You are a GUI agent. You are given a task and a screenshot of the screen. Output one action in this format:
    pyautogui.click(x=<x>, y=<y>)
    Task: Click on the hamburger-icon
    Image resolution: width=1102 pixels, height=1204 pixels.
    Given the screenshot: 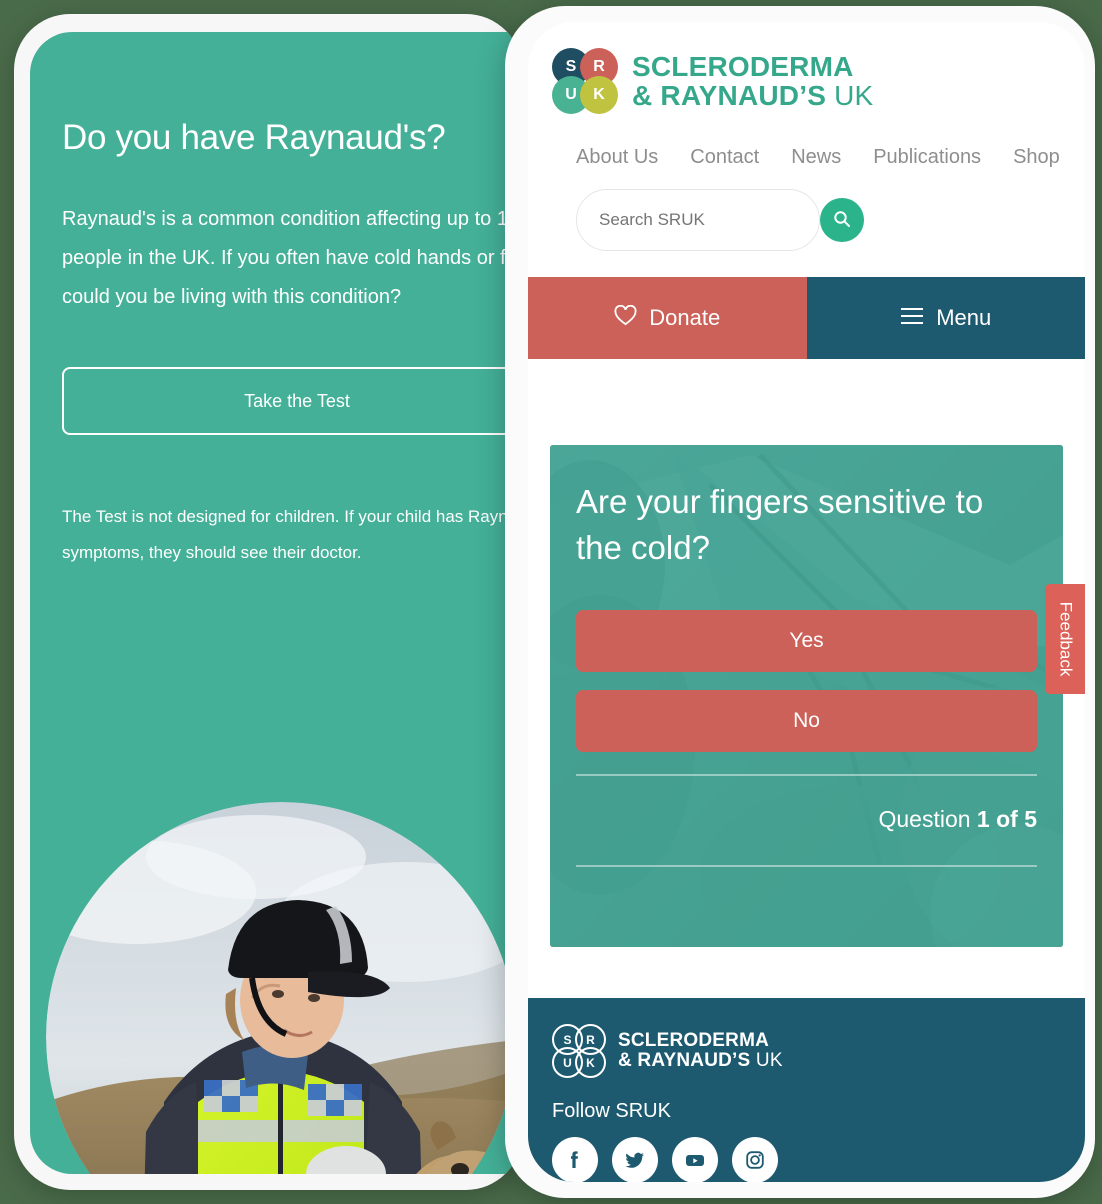 What is the action you would take?
    pyautogui.click(x=912, y=318)
    